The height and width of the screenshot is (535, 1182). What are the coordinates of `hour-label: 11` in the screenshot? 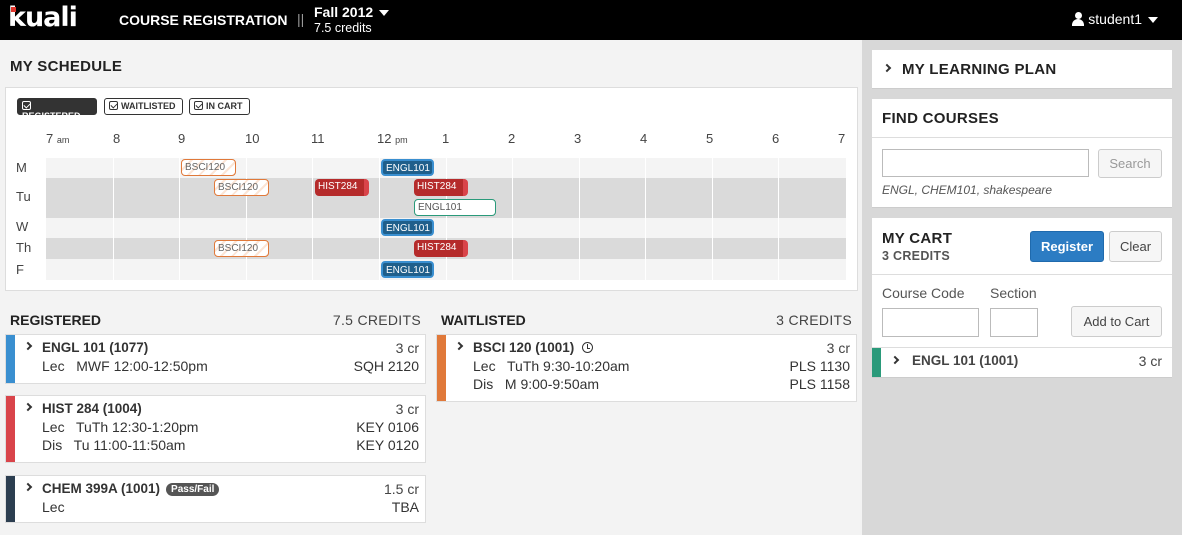 It's located at (318, 138).